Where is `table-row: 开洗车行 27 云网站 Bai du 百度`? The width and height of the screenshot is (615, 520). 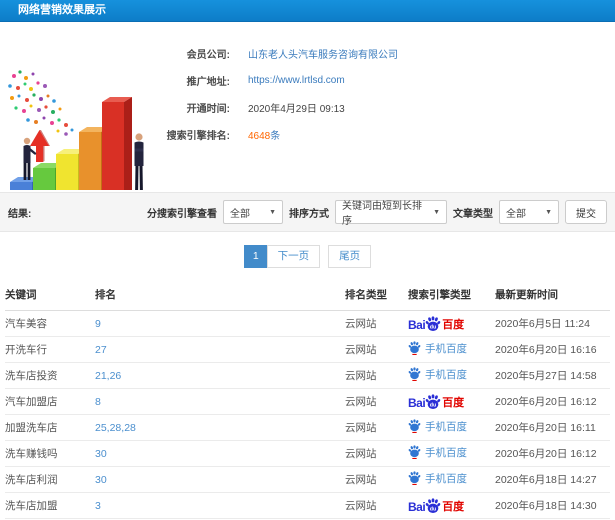
table-row: 开洗车行 27 云网站 Bai du 百度 is located at coordinates (307, 349).